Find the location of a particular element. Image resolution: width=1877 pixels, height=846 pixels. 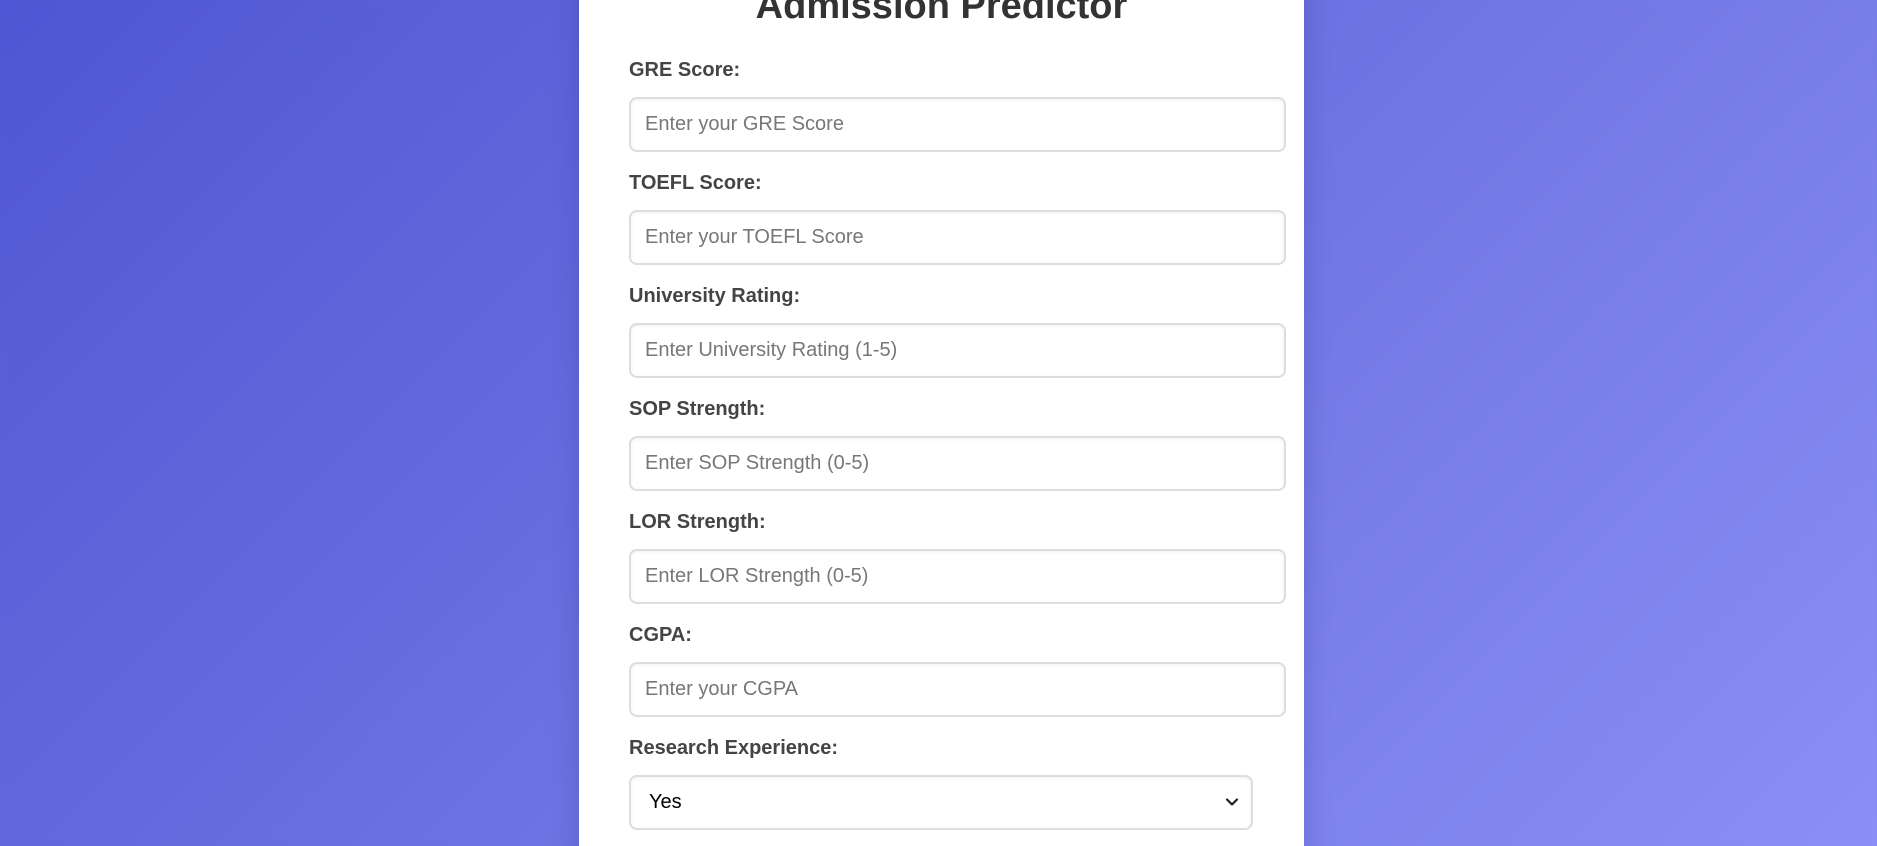

lor-strength-input is located at coordinates (957, 576).